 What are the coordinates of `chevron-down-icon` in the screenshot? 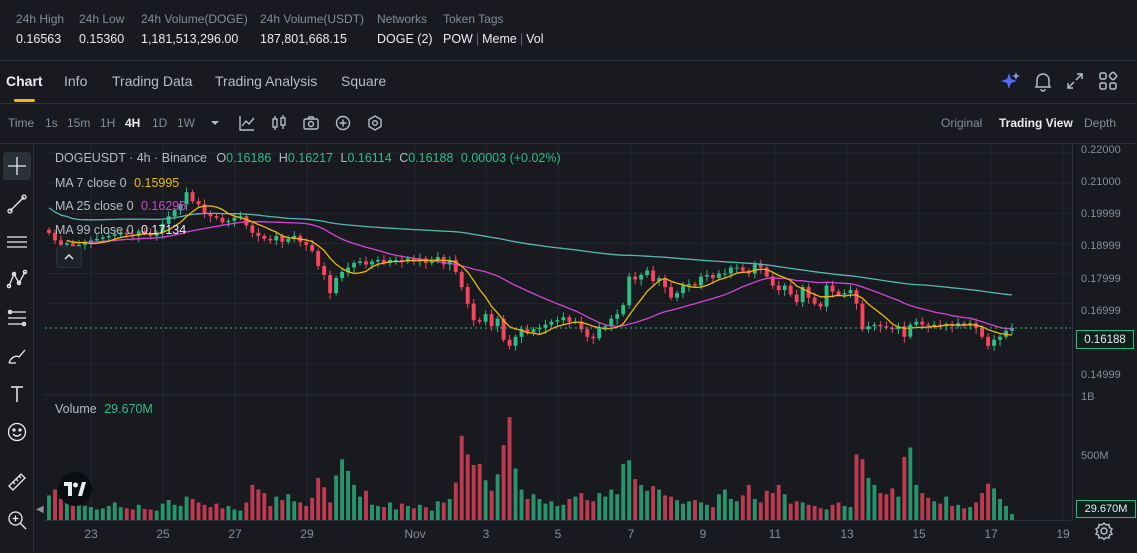 It's located at (215, 123).